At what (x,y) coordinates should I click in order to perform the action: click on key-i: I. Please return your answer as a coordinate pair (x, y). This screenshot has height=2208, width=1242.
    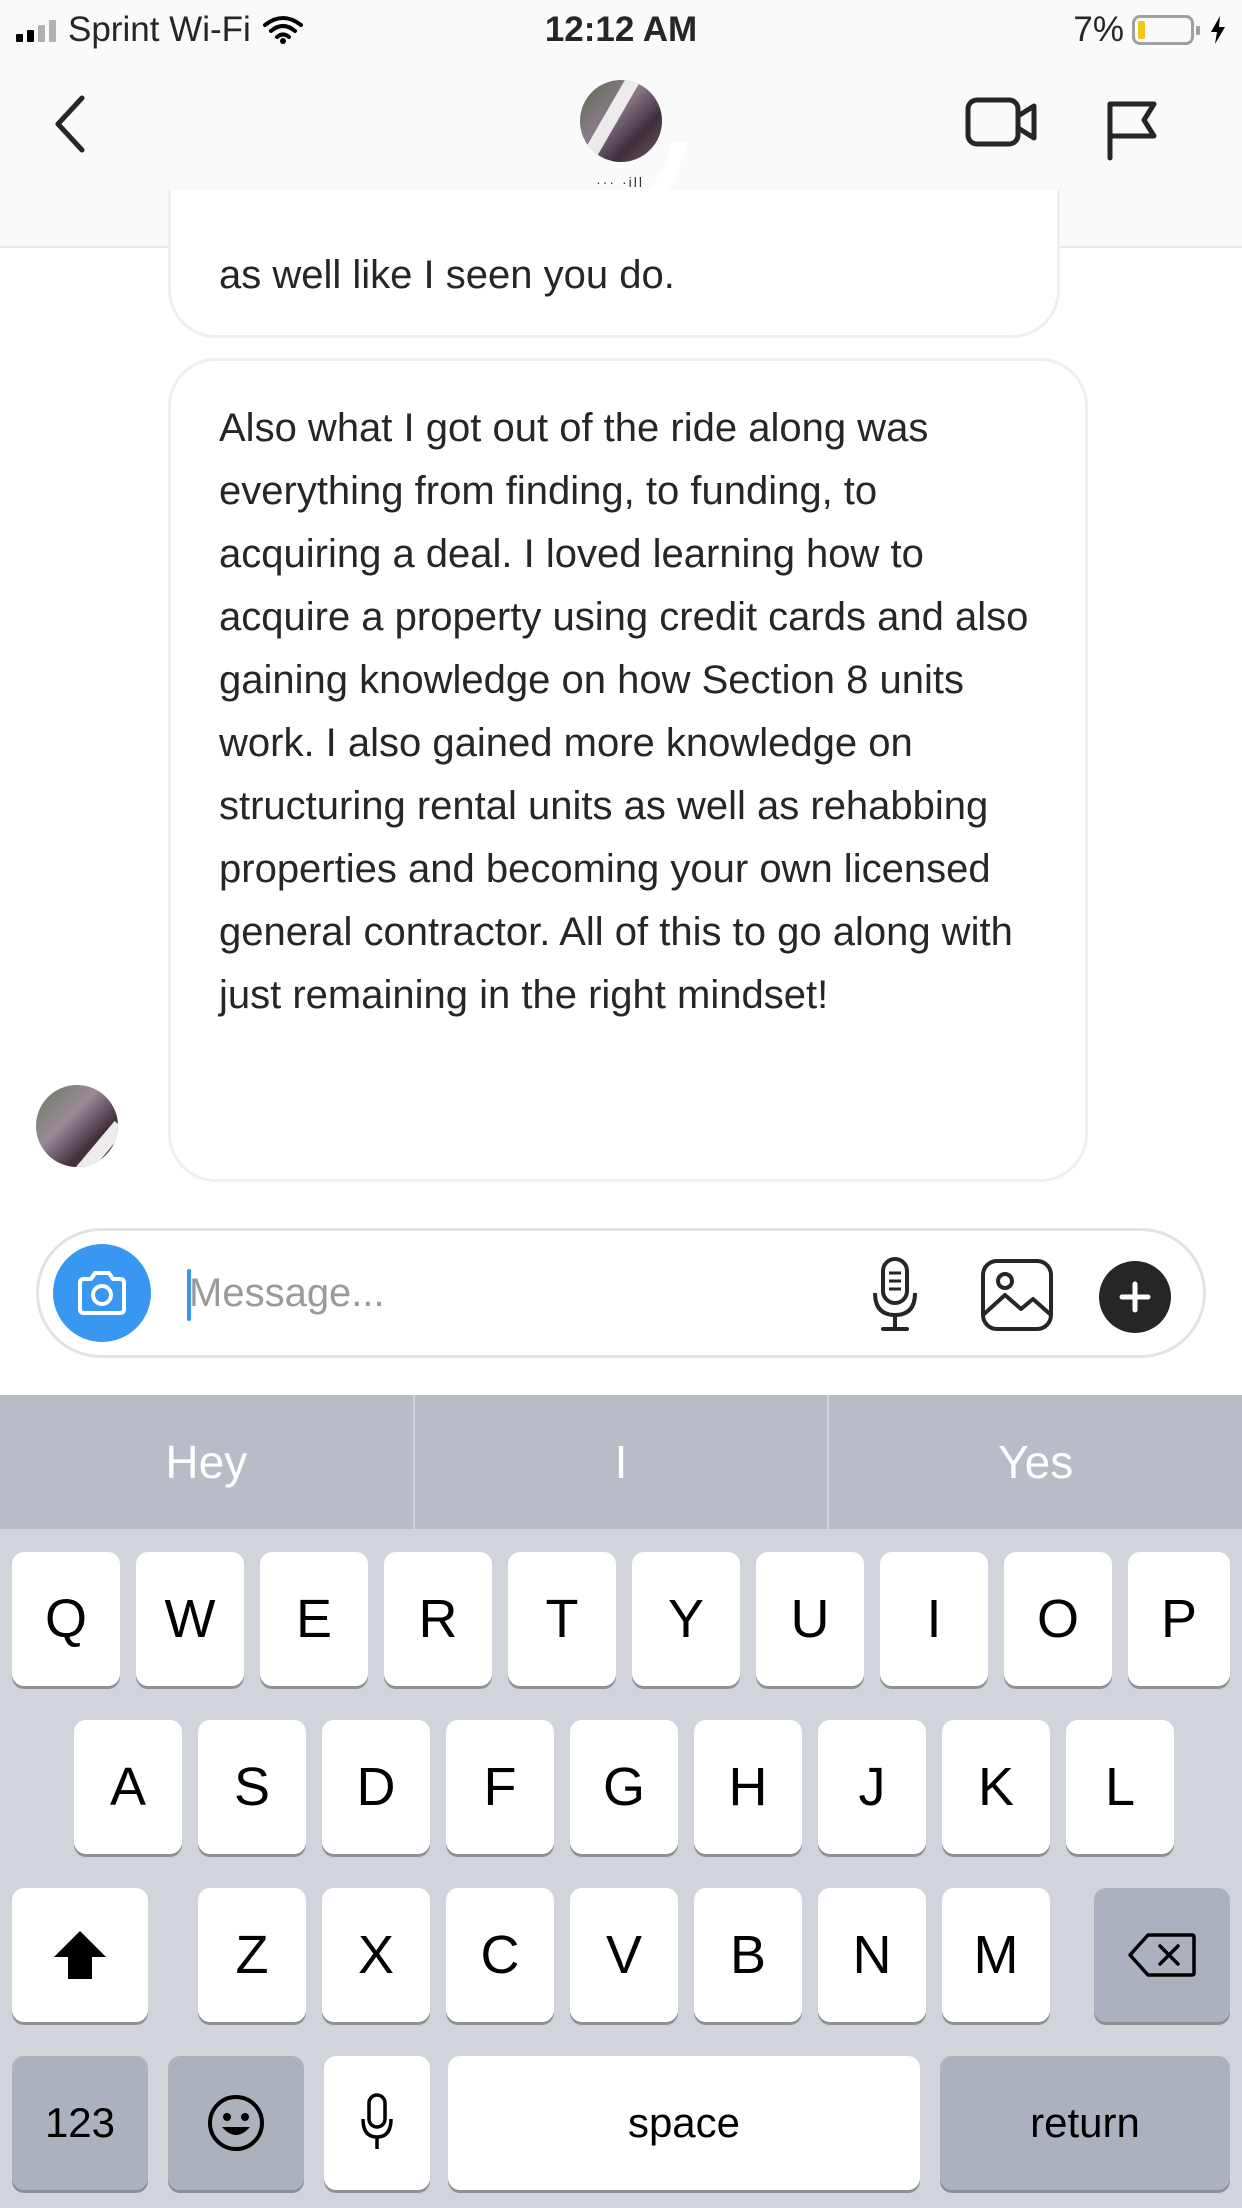
    Looking at the image, I should click on (934, 1619).